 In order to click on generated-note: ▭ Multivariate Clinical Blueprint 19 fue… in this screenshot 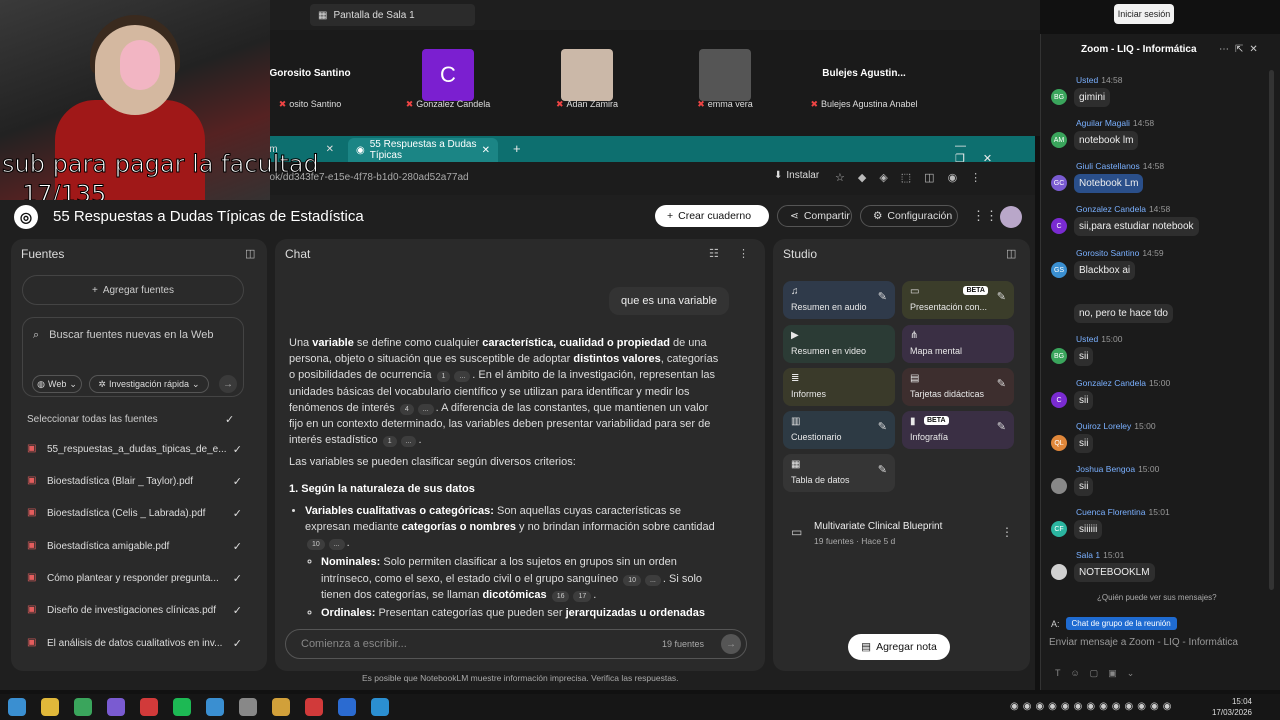, I will do `click(902, 534)`.